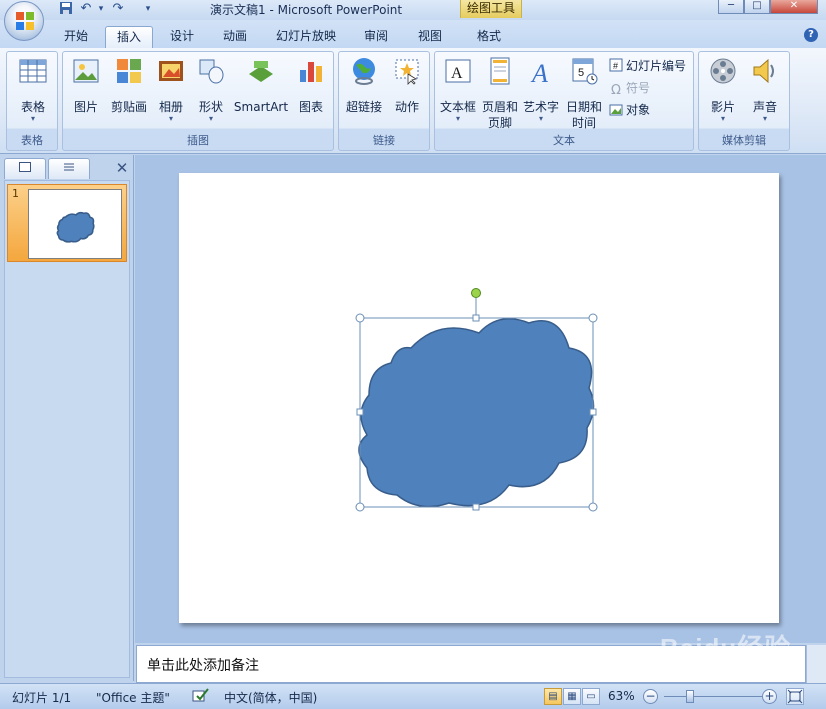 The height and width of the screenshot is (709, 826). Describe the element at coordinates (723, 71) in the screenshot. I see `film-reel-icon` at that location.